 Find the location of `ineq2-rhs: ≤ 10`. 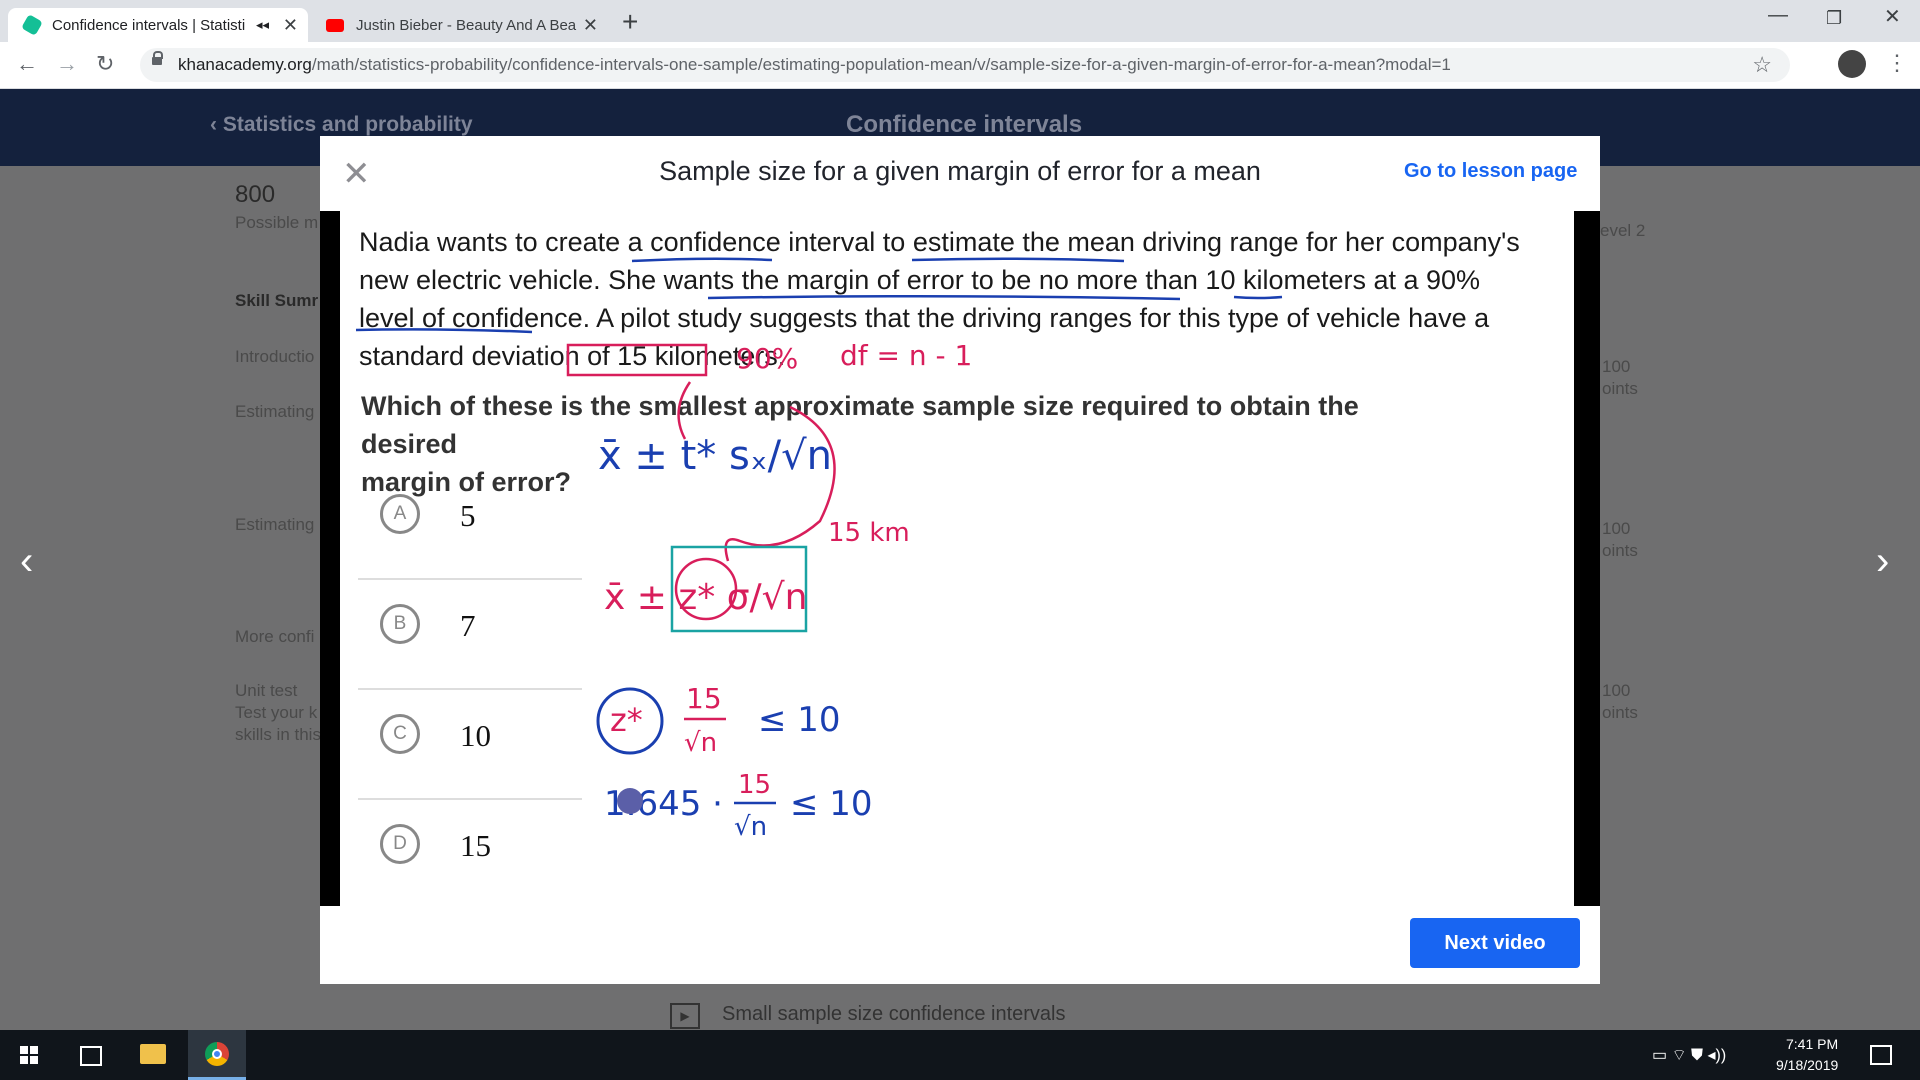

ineq2-rhs: ≤ 10 is located at coordinates (831, 804).